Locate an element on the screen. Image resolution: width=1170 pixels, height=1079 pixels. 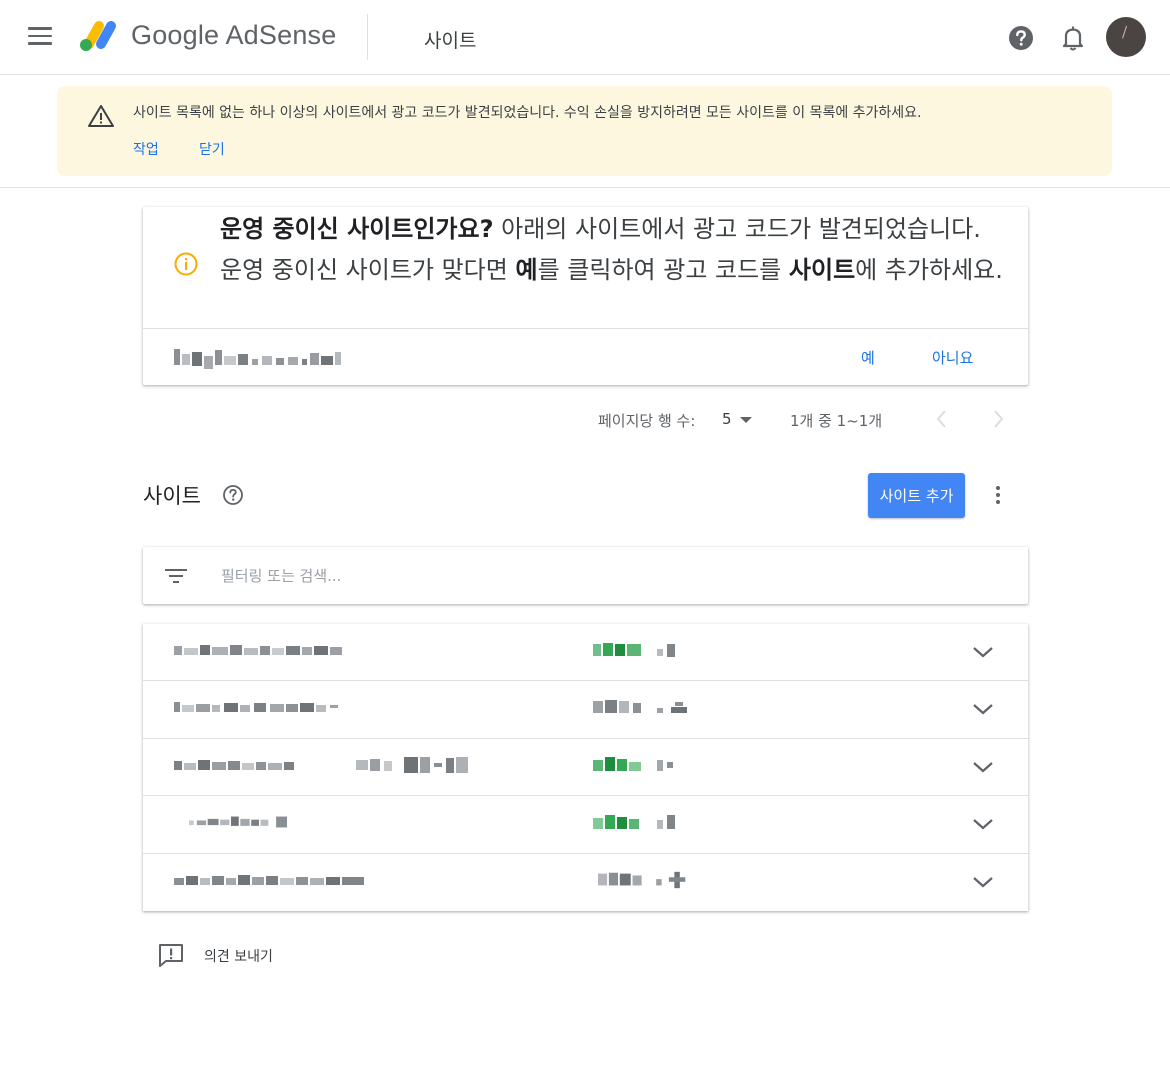
add-site-button: 사이트 추가 is located at coordinates (916, 495).